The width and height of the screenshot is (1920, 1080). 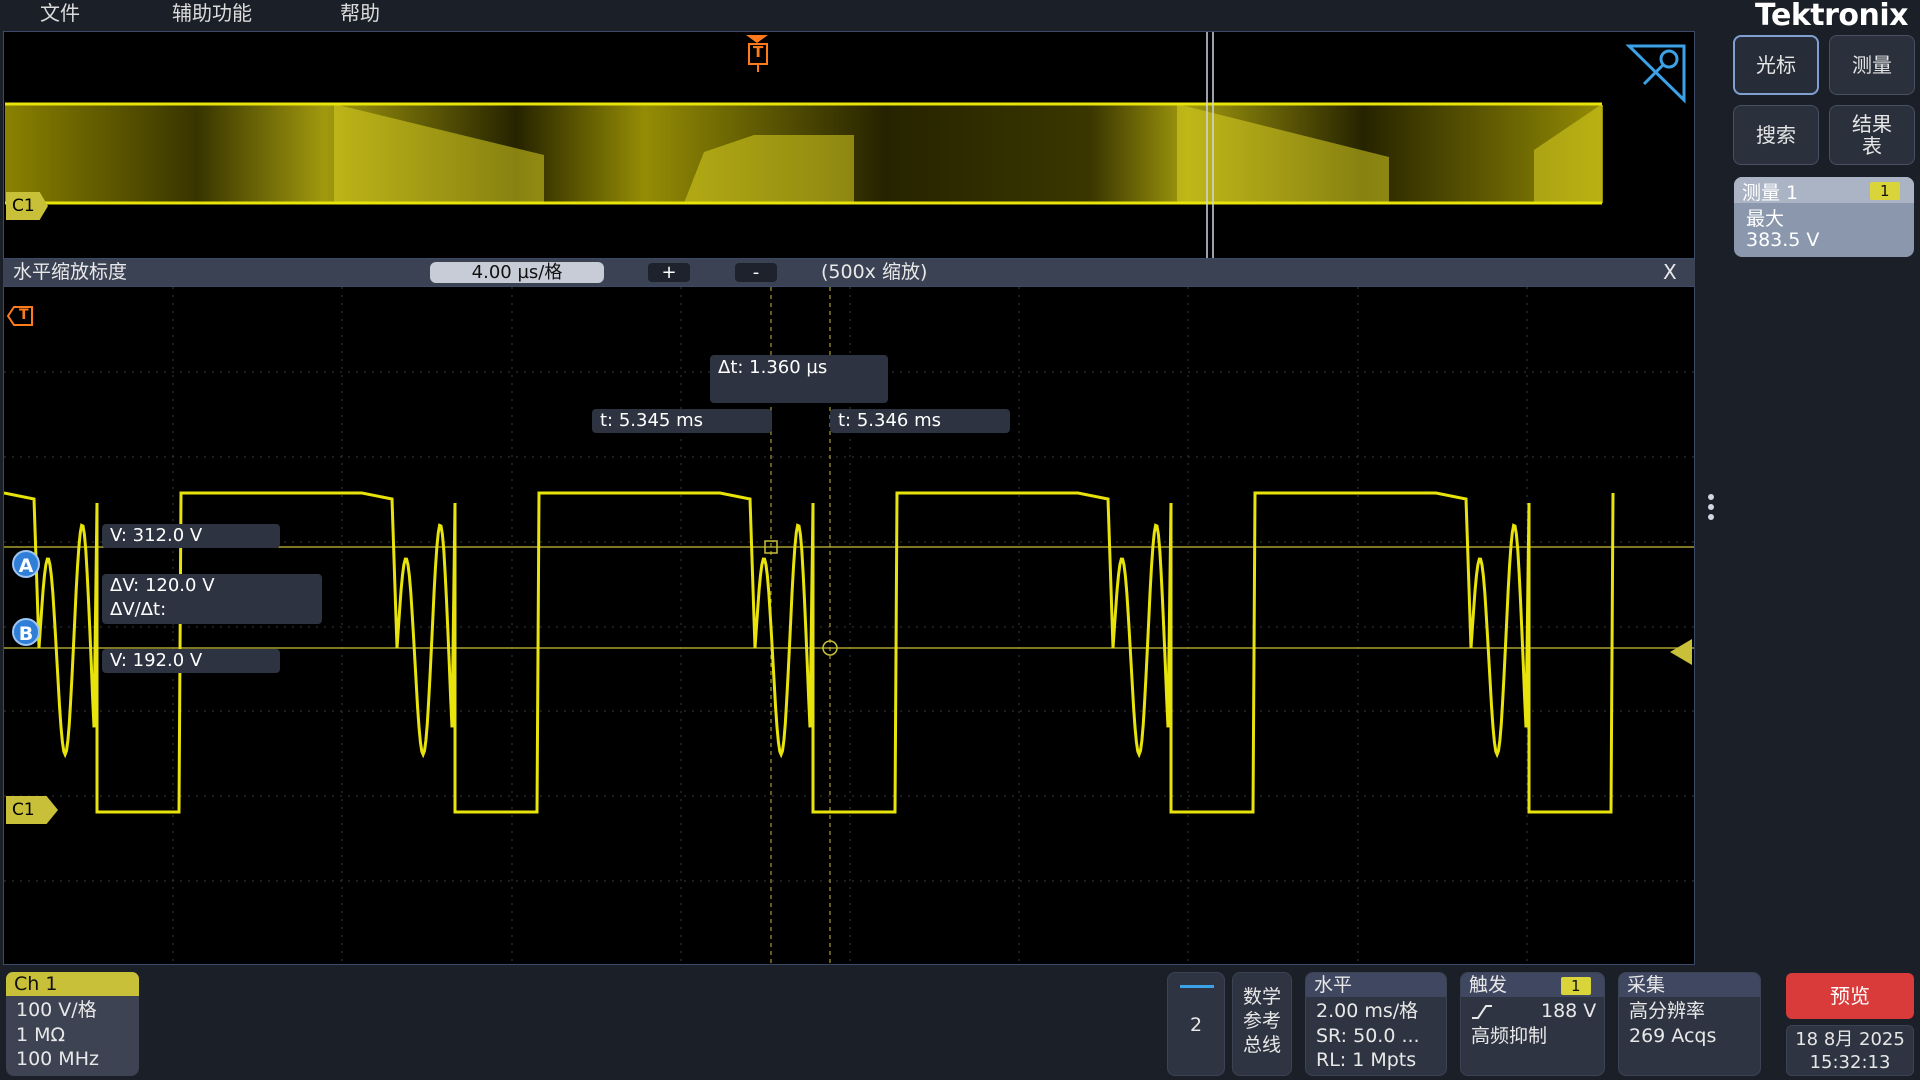 I want to click on add-channel-2-button: 2, so click(x=1196, y=1024).